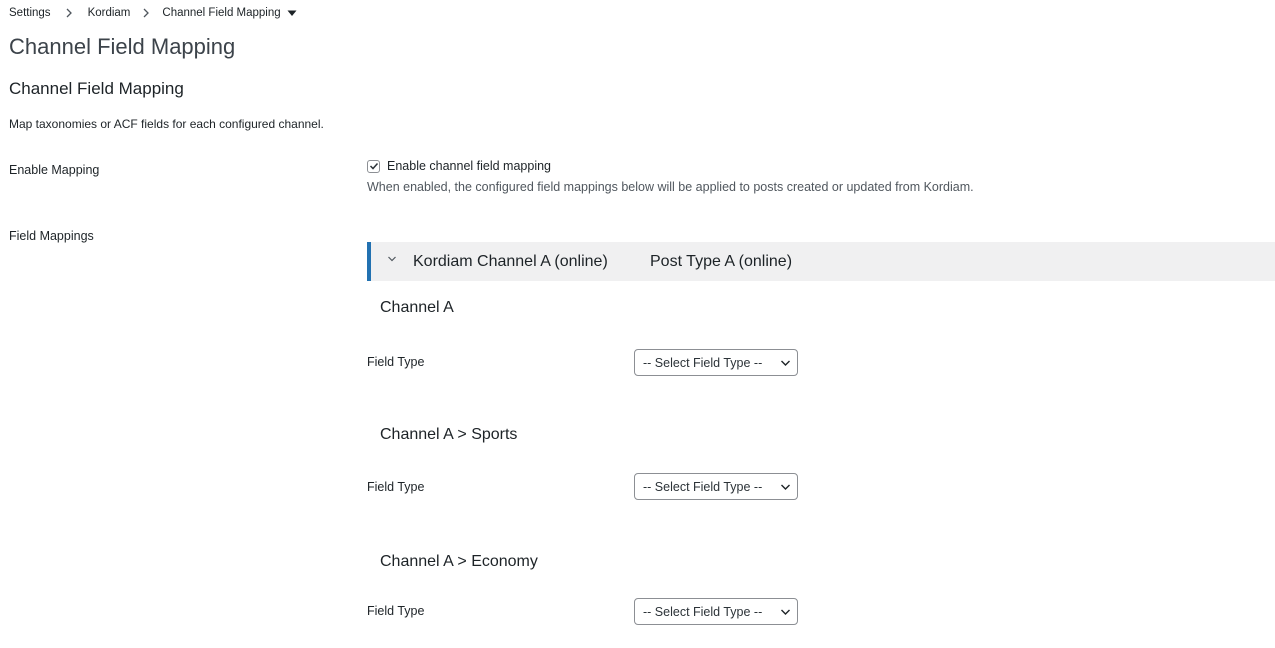 The height and width of the screenshot is (648, 1275). I want to click on section-title: Channel Field Mapping, so click(96, 88).